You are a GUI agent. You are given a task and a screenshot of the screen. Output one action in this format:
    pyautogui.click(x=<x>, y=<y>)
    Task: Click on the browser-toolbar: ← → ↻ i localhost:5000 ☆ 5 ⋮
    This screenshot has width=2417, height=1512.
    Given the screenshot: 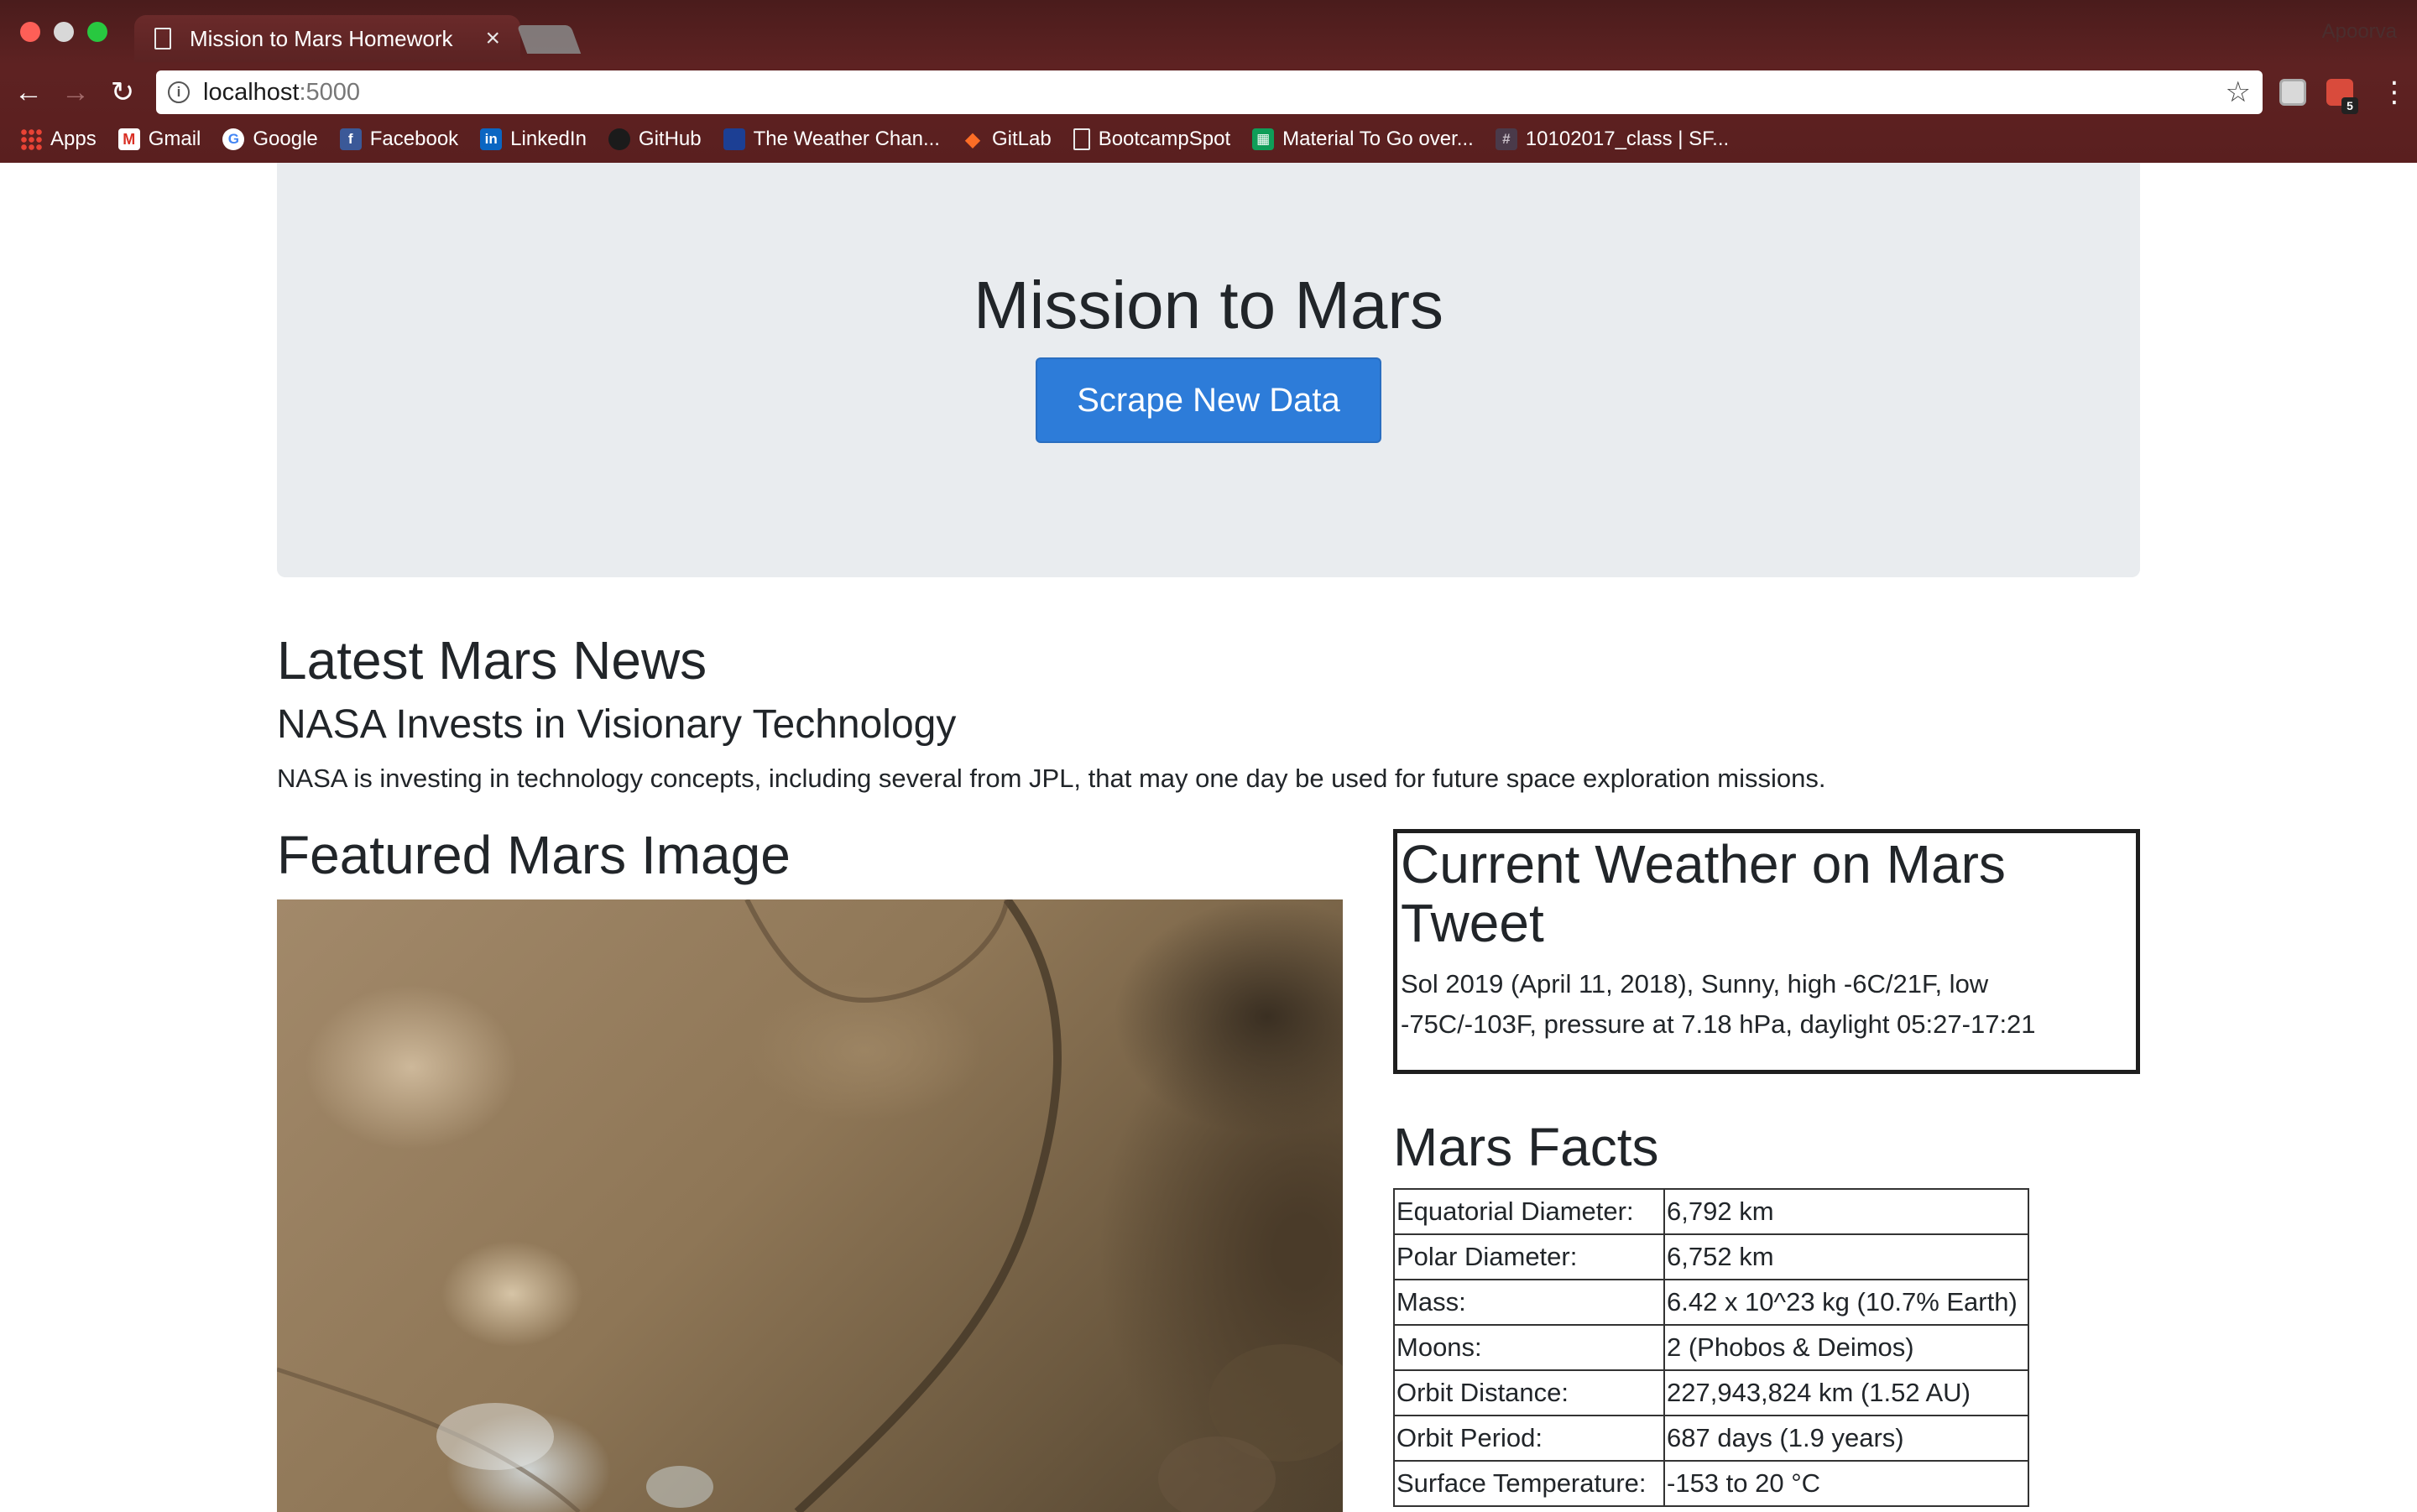 What is the action you would take?
    pyautogui.click(x=1208, y=92)
    